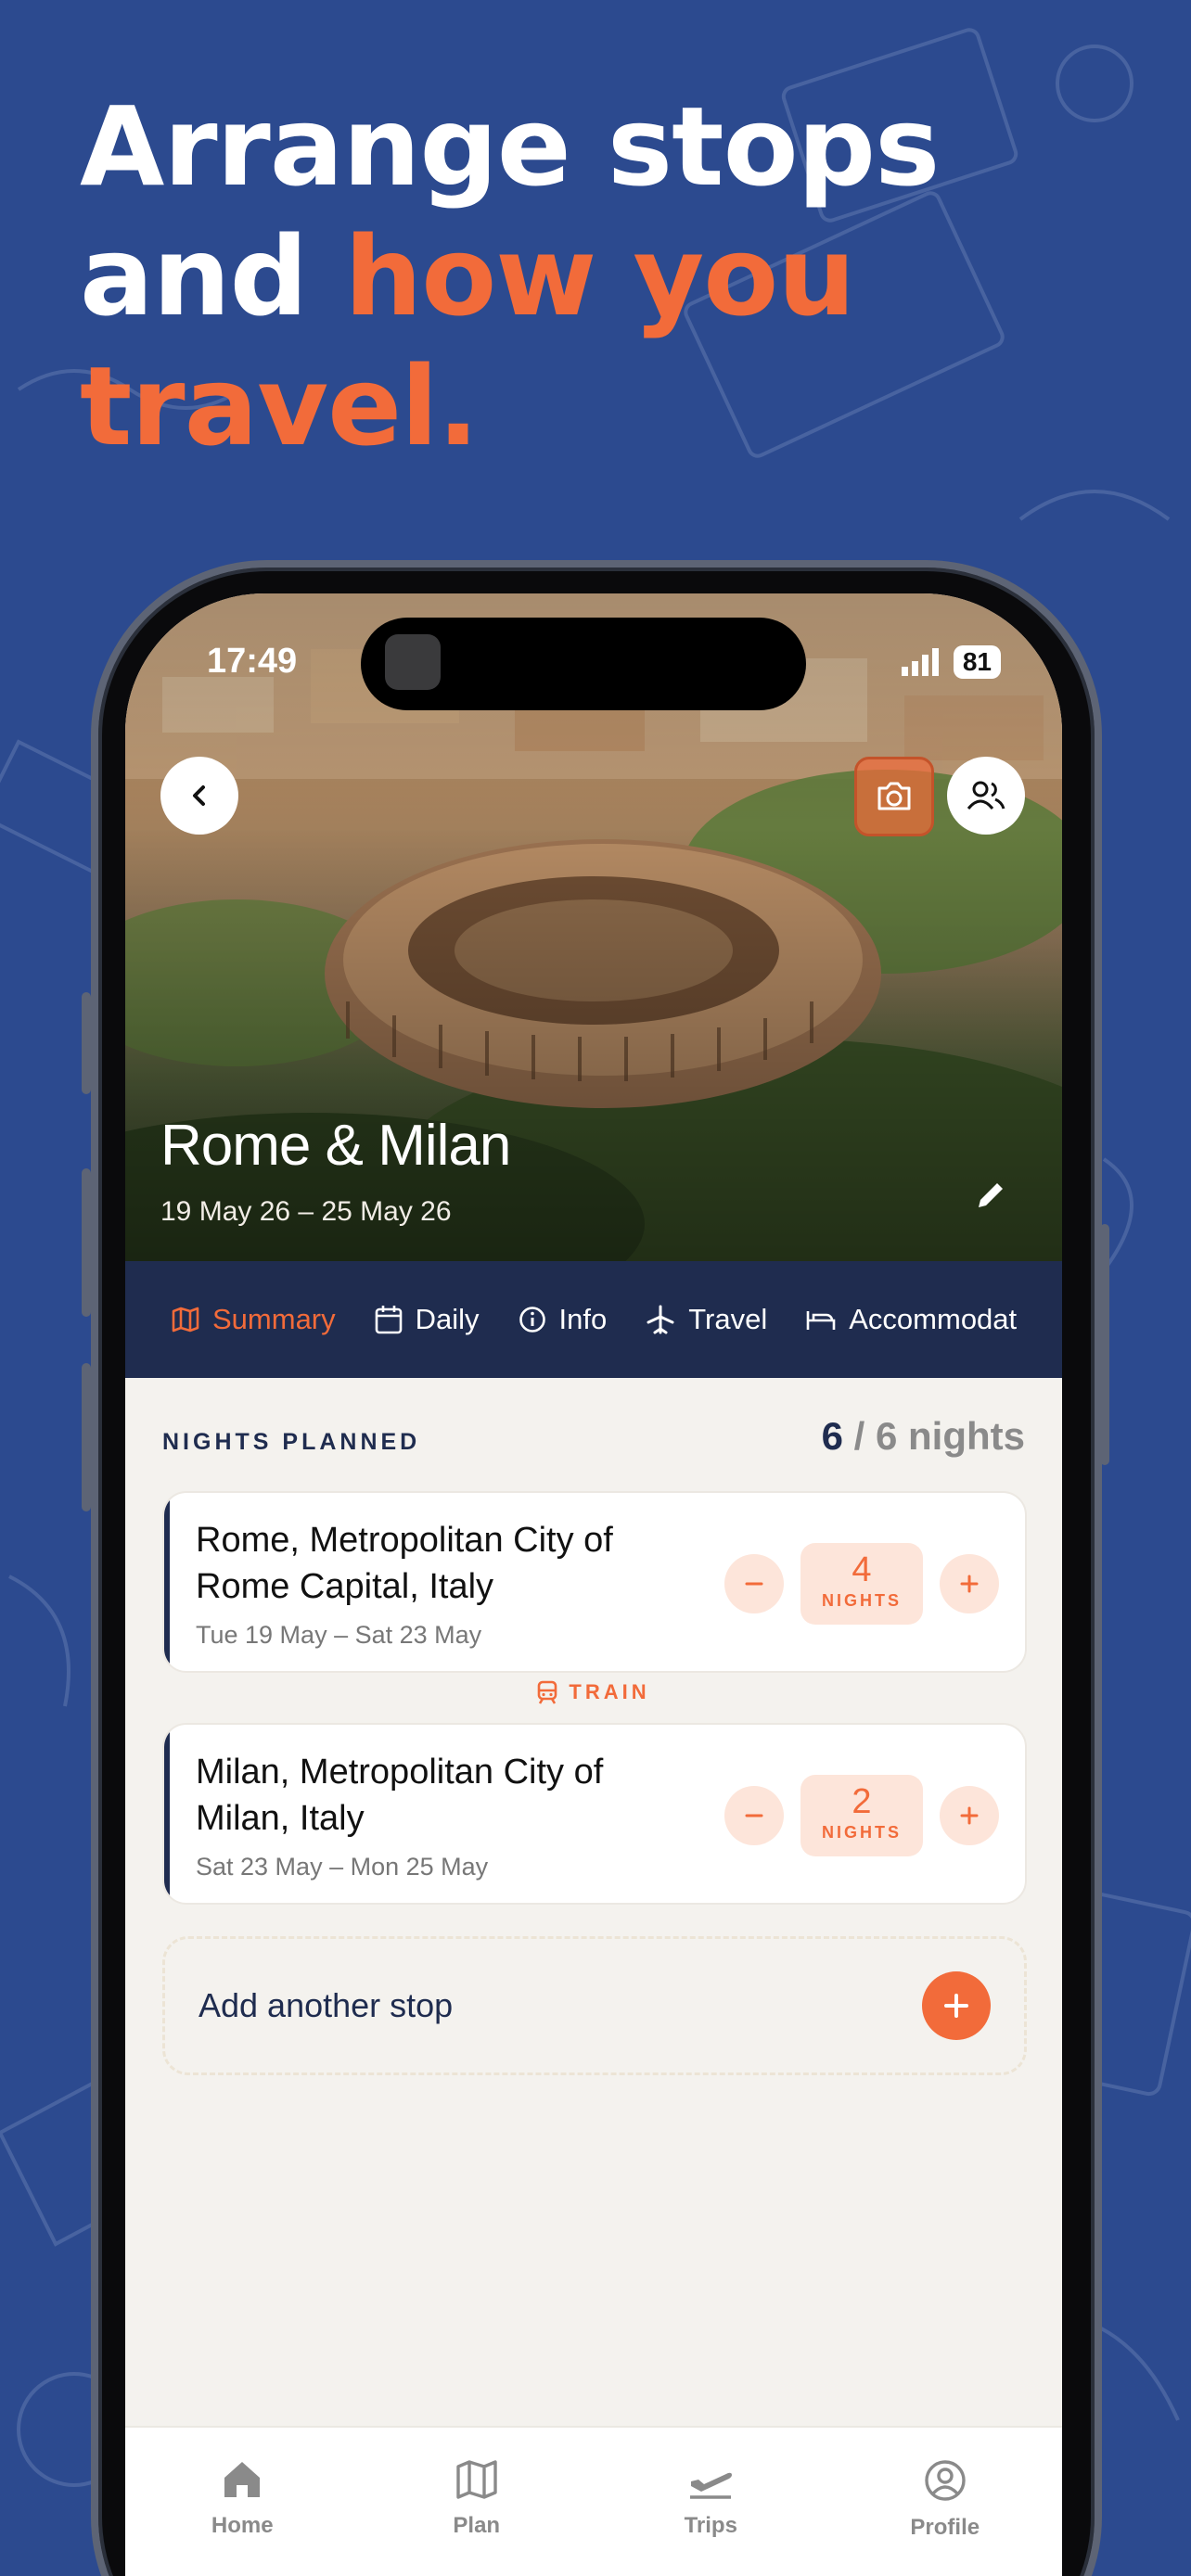  What do you see at coordinates (610, 1692) in the screenshot?
I see `transport-mode-label: TRAIN` at bounding box center [610, 1692].